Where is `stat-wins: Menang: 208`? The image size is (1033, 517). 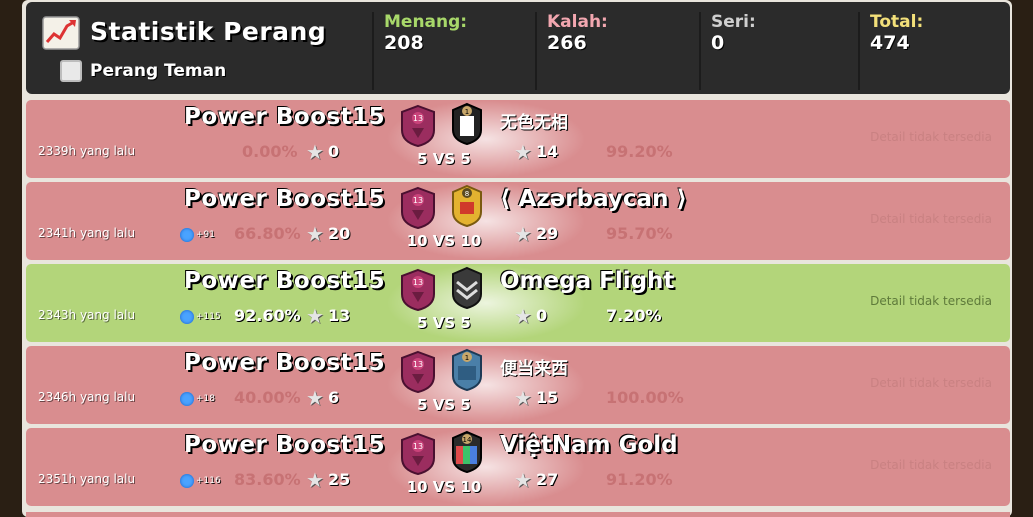
stat-wins: Menang: 208 is located at coordinates (453, 51).